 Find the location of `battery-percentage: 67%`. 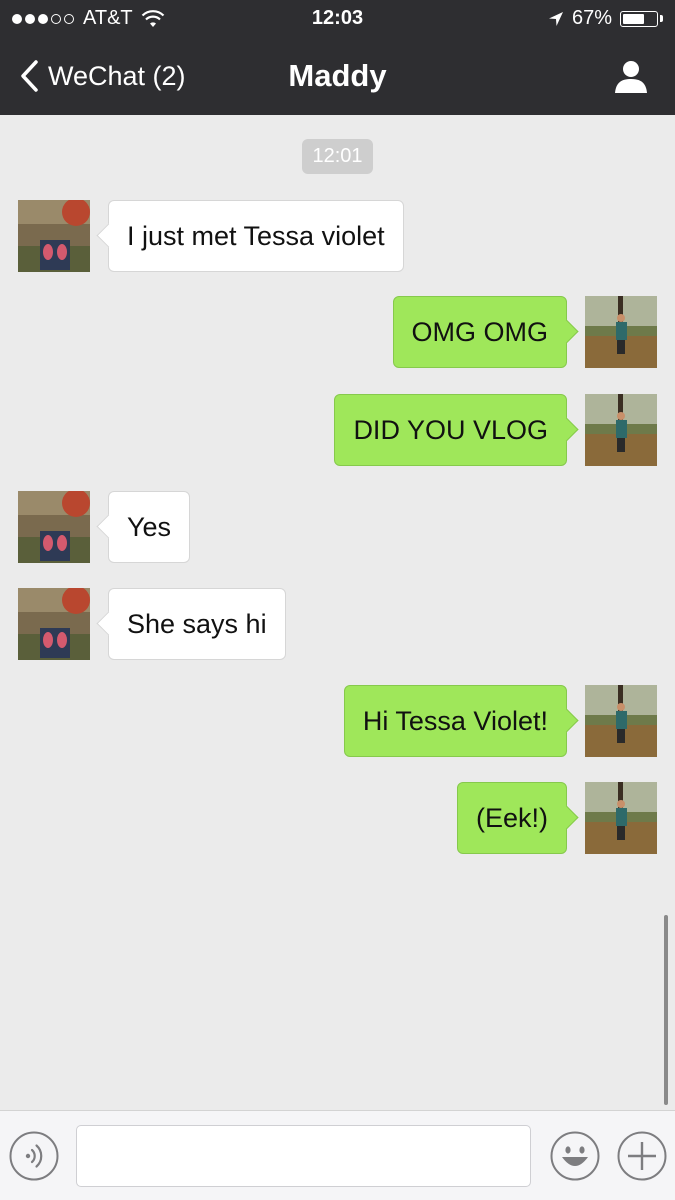

battery-percentage: 67% is located at coordinates (591, 18).